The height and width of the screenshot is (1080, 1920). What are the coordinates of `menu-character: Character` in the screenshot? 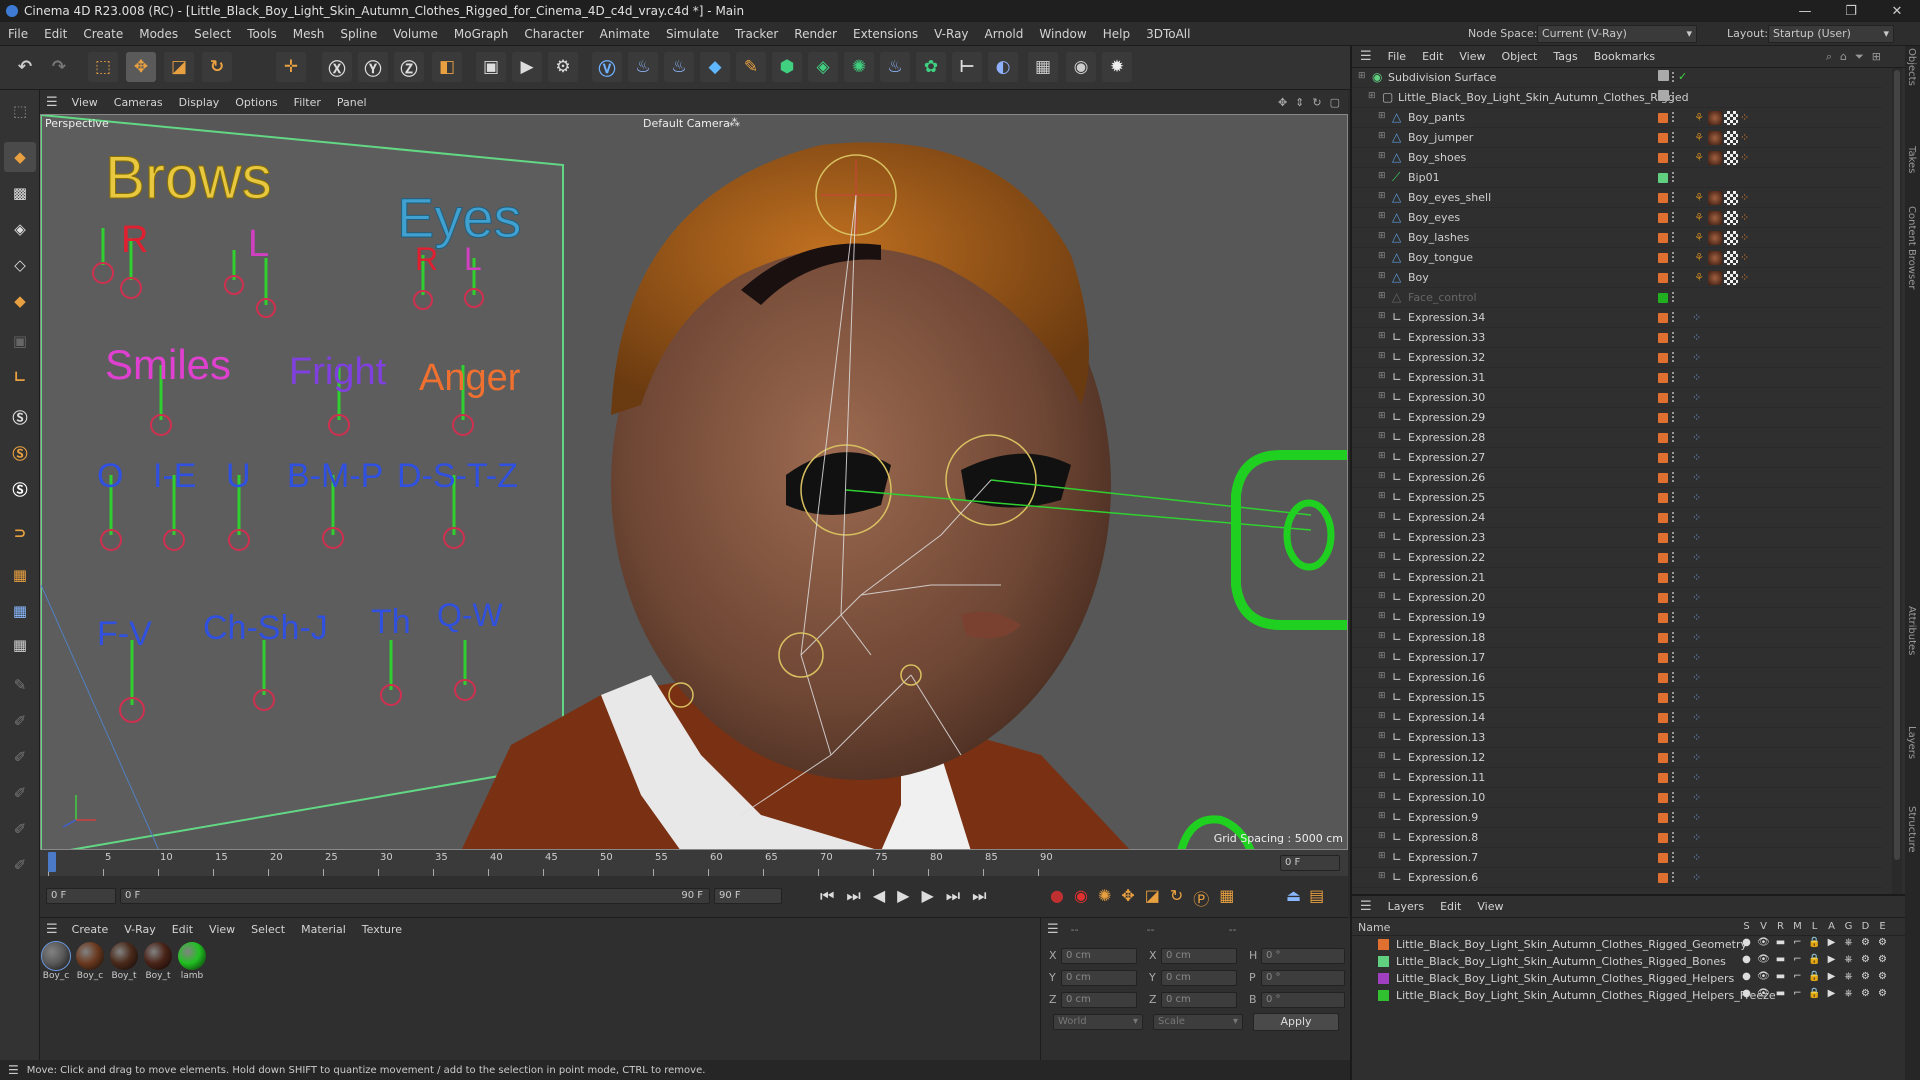 It's located at (553, 34).